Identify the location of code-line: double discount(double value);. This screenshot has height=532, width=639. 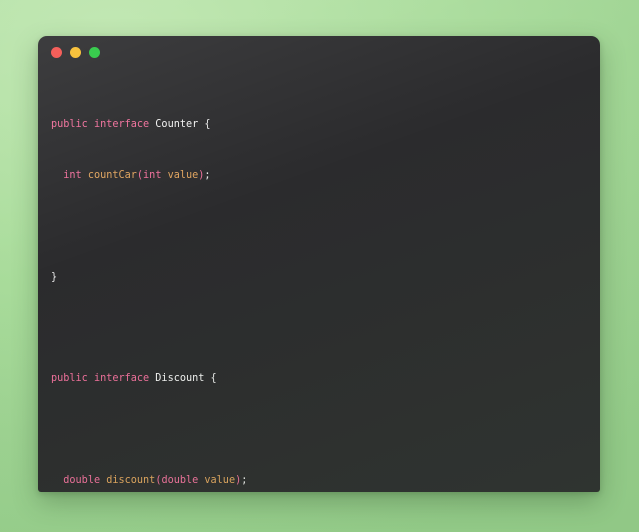
(325, 481).